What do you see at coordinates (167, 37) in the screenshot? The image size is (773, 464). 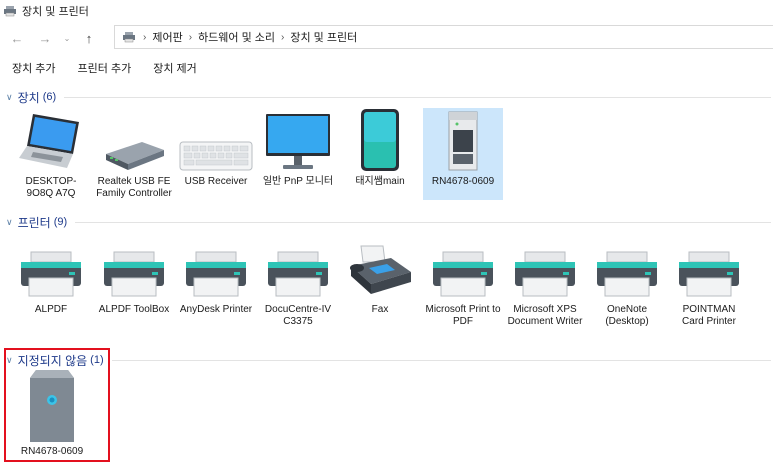 I see `breadcrumb-control-panel: 제어판` at bounding box center [167, 37].